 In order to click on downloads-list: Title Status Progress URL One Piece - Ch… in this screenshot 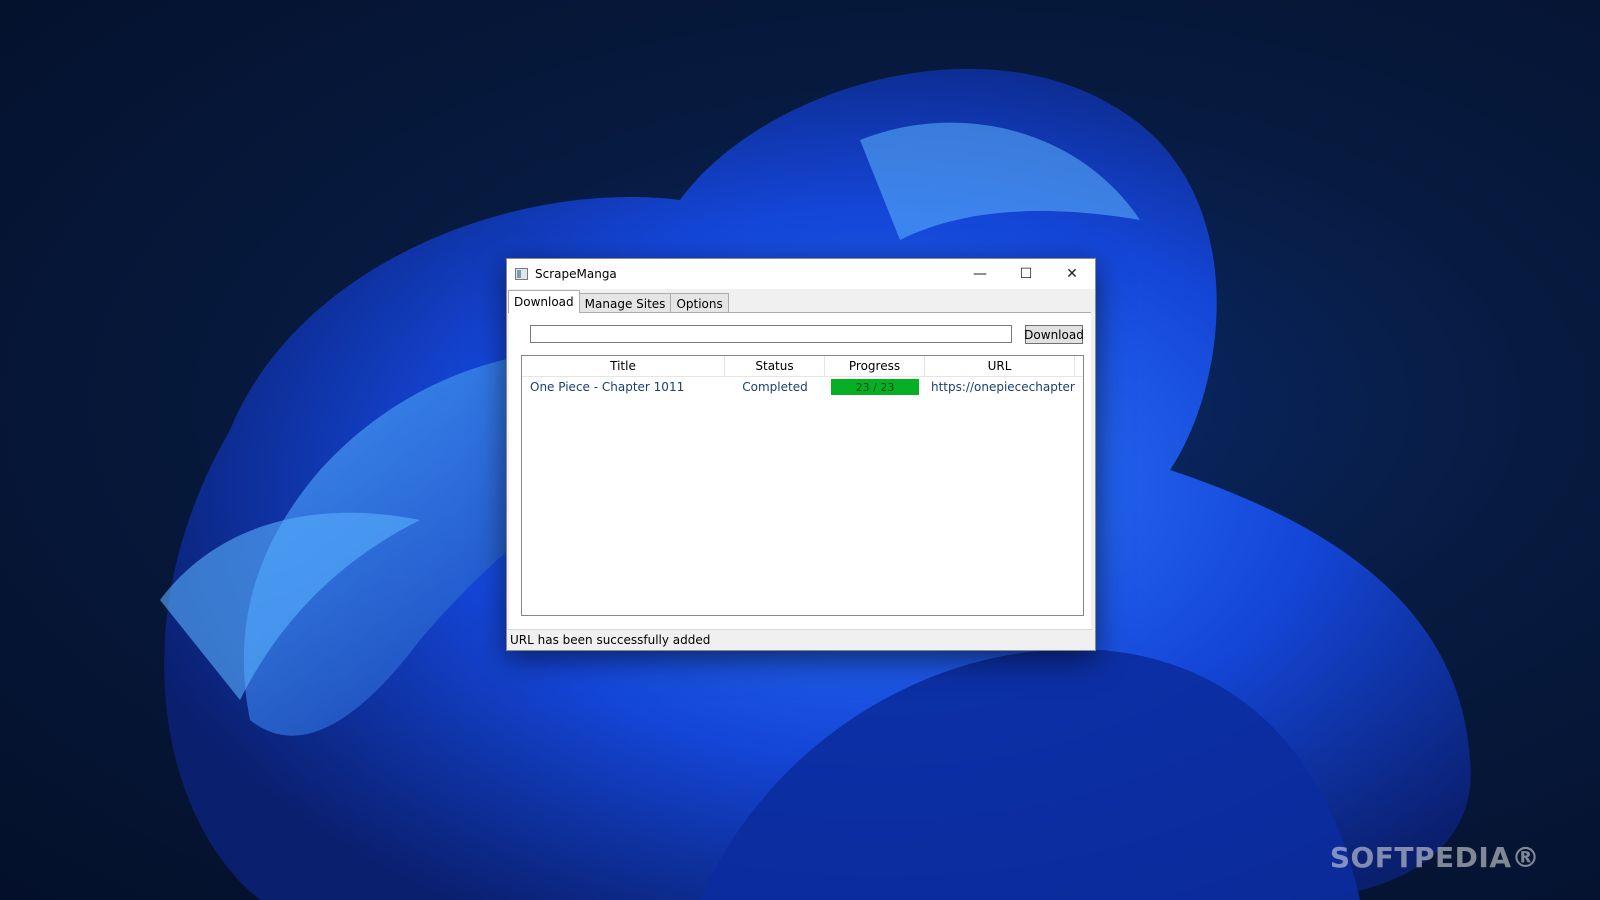, I will do `click(802, 485)`.